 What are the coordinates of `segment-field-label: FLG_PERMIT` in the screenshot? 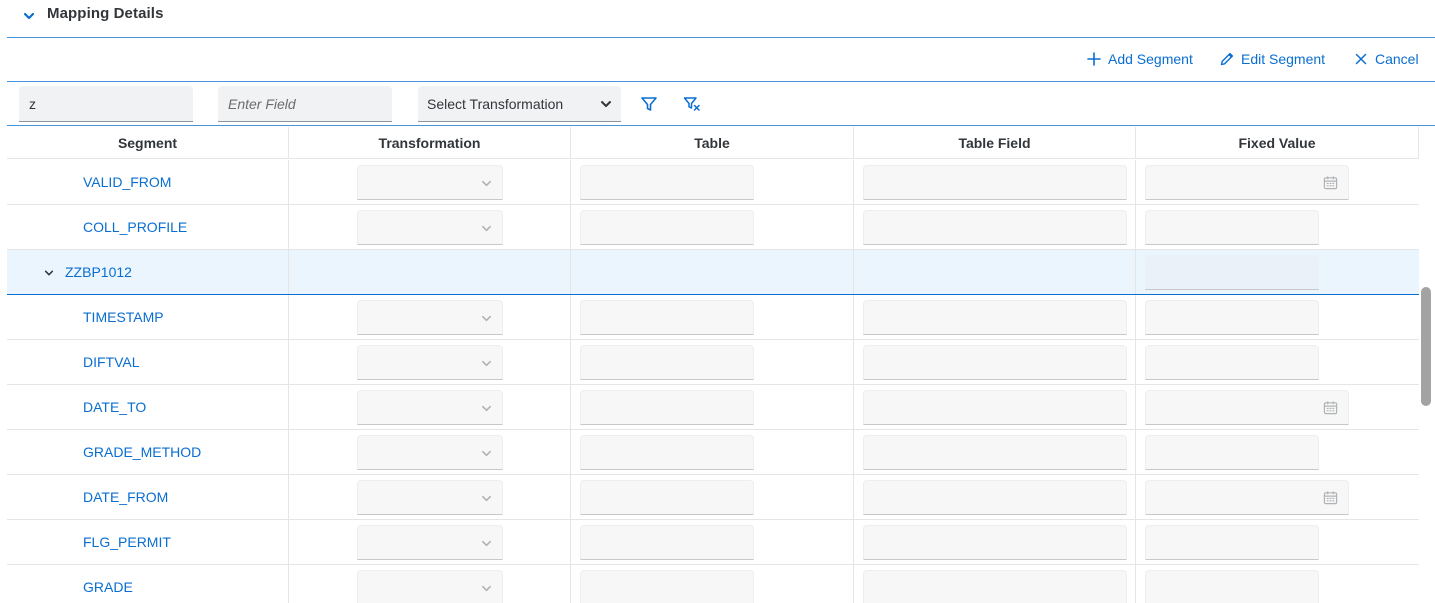 It's located at (127, 542).